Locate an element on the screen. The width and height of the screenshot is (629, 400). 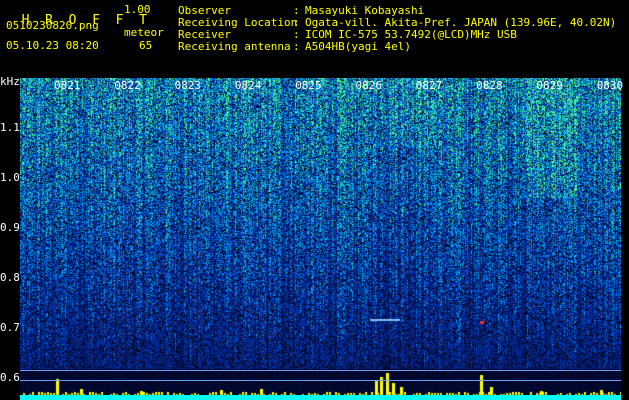
meteor-label: meteor is located at coordinates (144, 32).